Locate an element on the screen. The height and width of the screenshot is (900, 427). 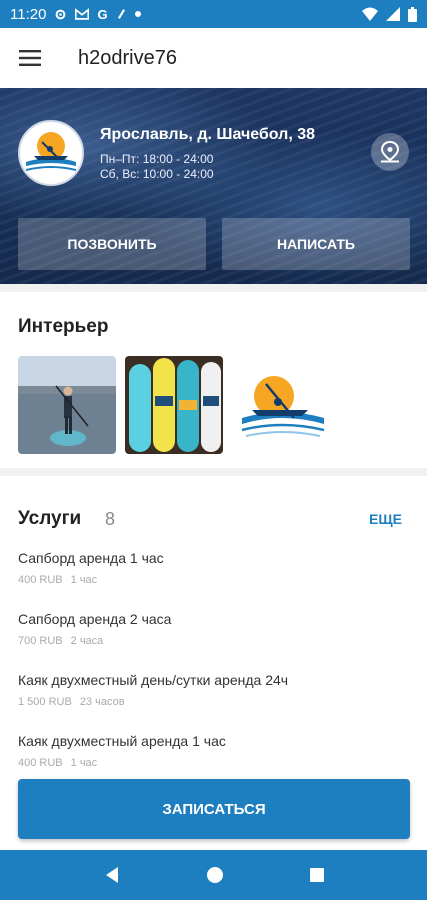
menu-button is located at coordinates (30, 58).